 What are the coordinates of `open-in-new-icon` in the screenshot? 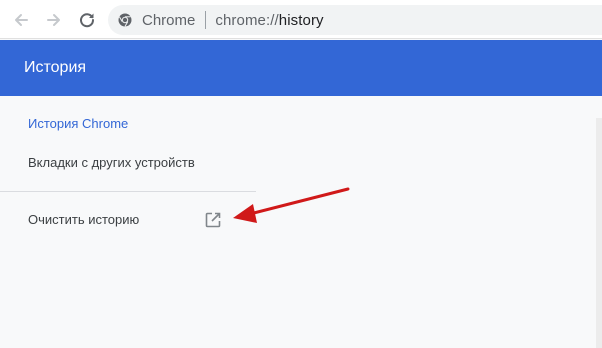 It's located at (213, 220).